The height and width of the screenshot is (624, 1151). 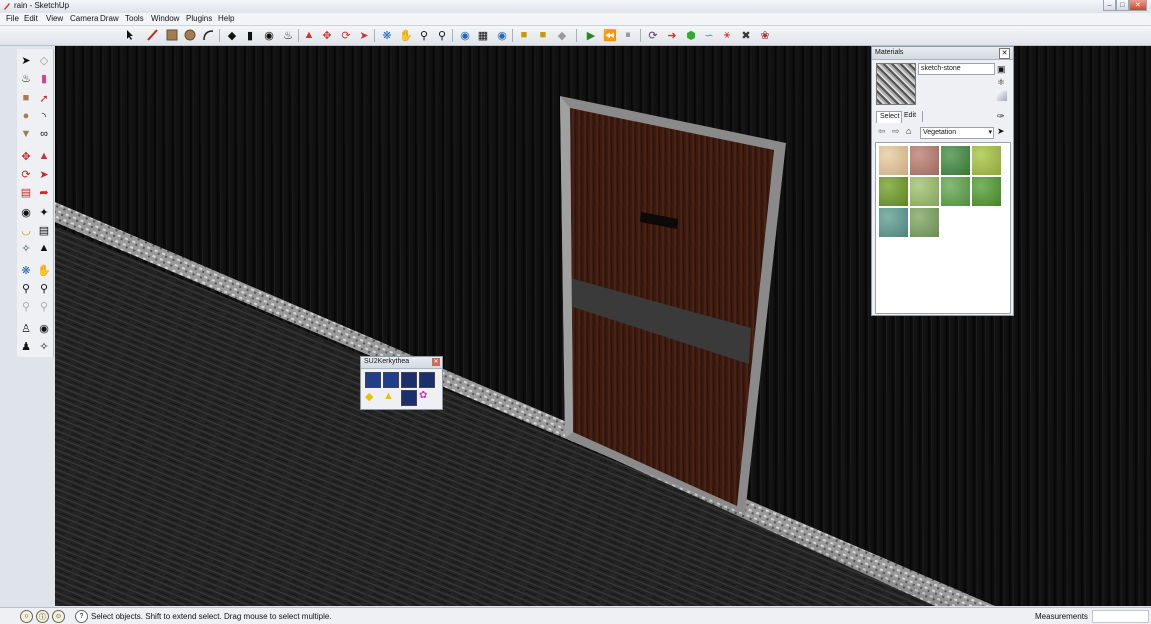 I want to click on plugin-palette-icon: ❀, so click(x=765, y=35).